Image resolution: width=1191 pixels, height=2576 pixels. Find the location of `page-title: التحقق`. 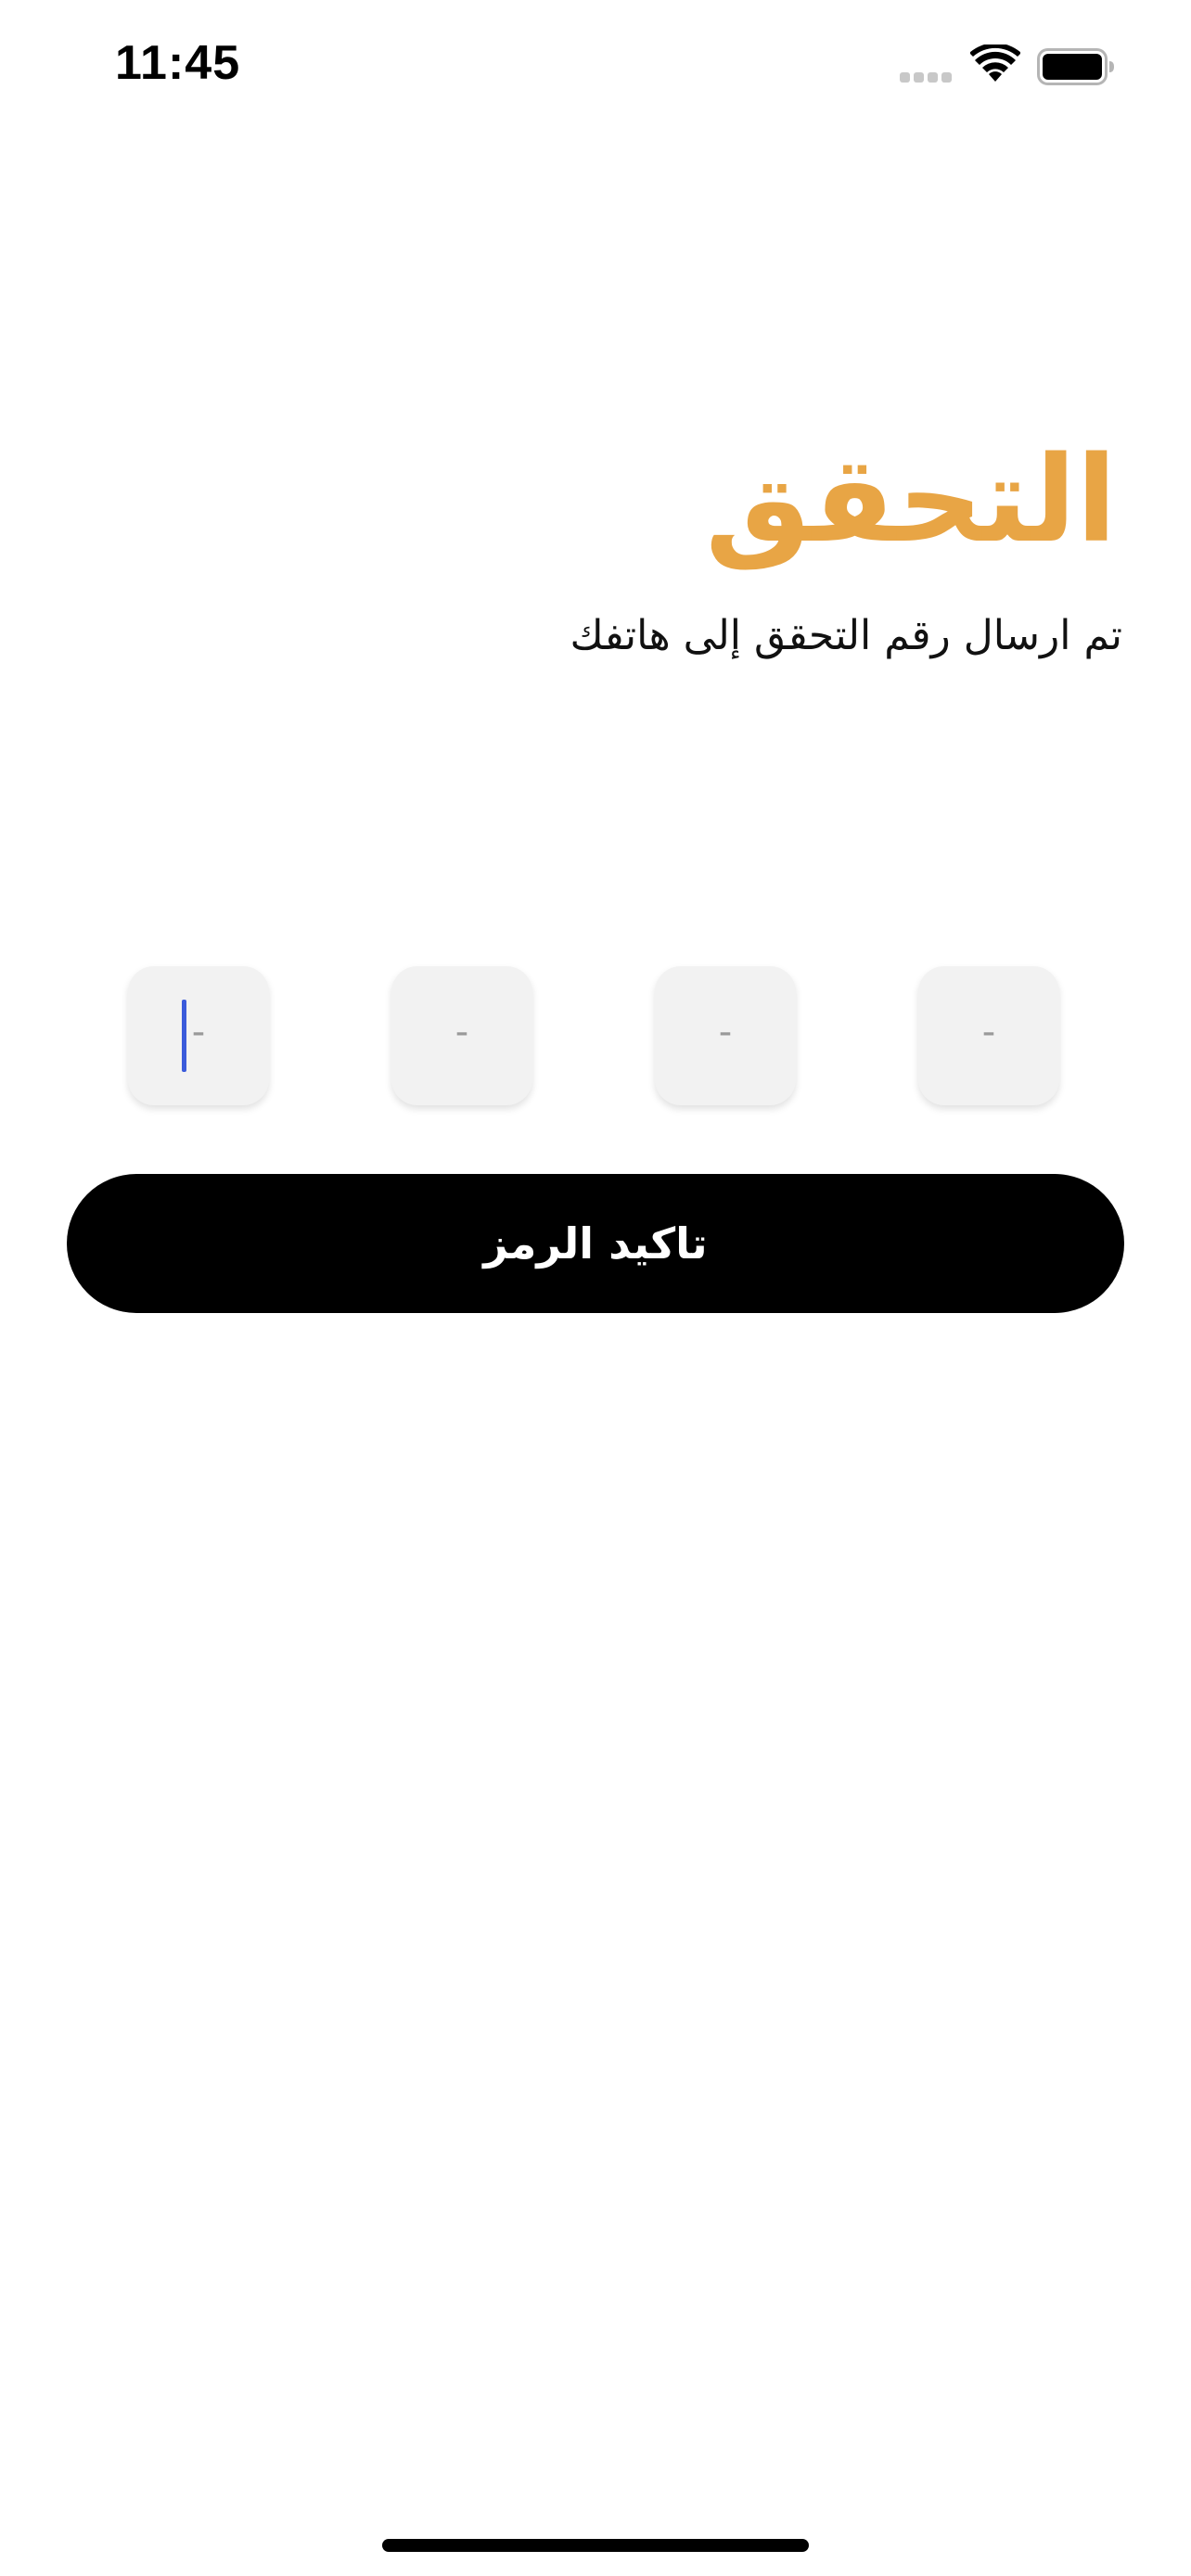

page-title: التحقق is located at coordinates (911, 500).